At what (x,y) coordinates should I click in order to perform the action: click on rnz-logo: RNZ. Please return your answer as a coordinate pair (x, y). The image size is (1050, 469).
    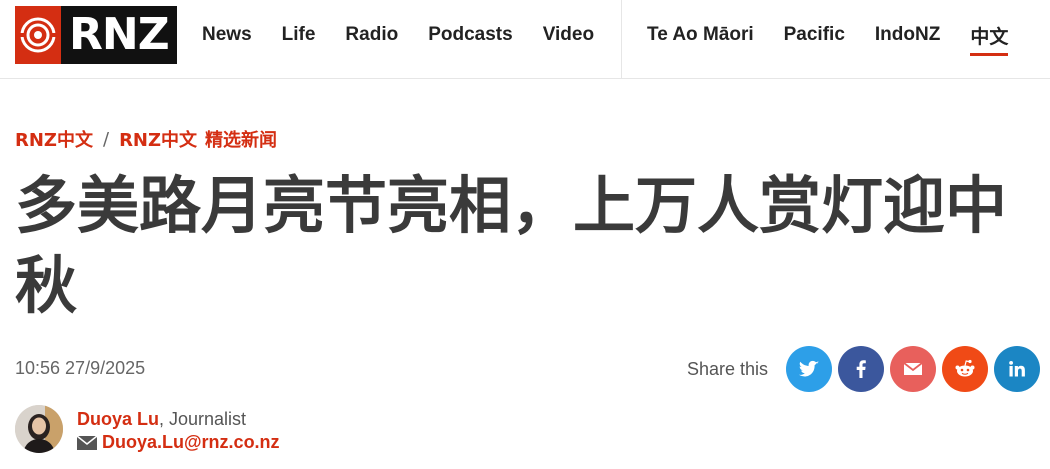
    Looking at the image, I should click on (96, 35).